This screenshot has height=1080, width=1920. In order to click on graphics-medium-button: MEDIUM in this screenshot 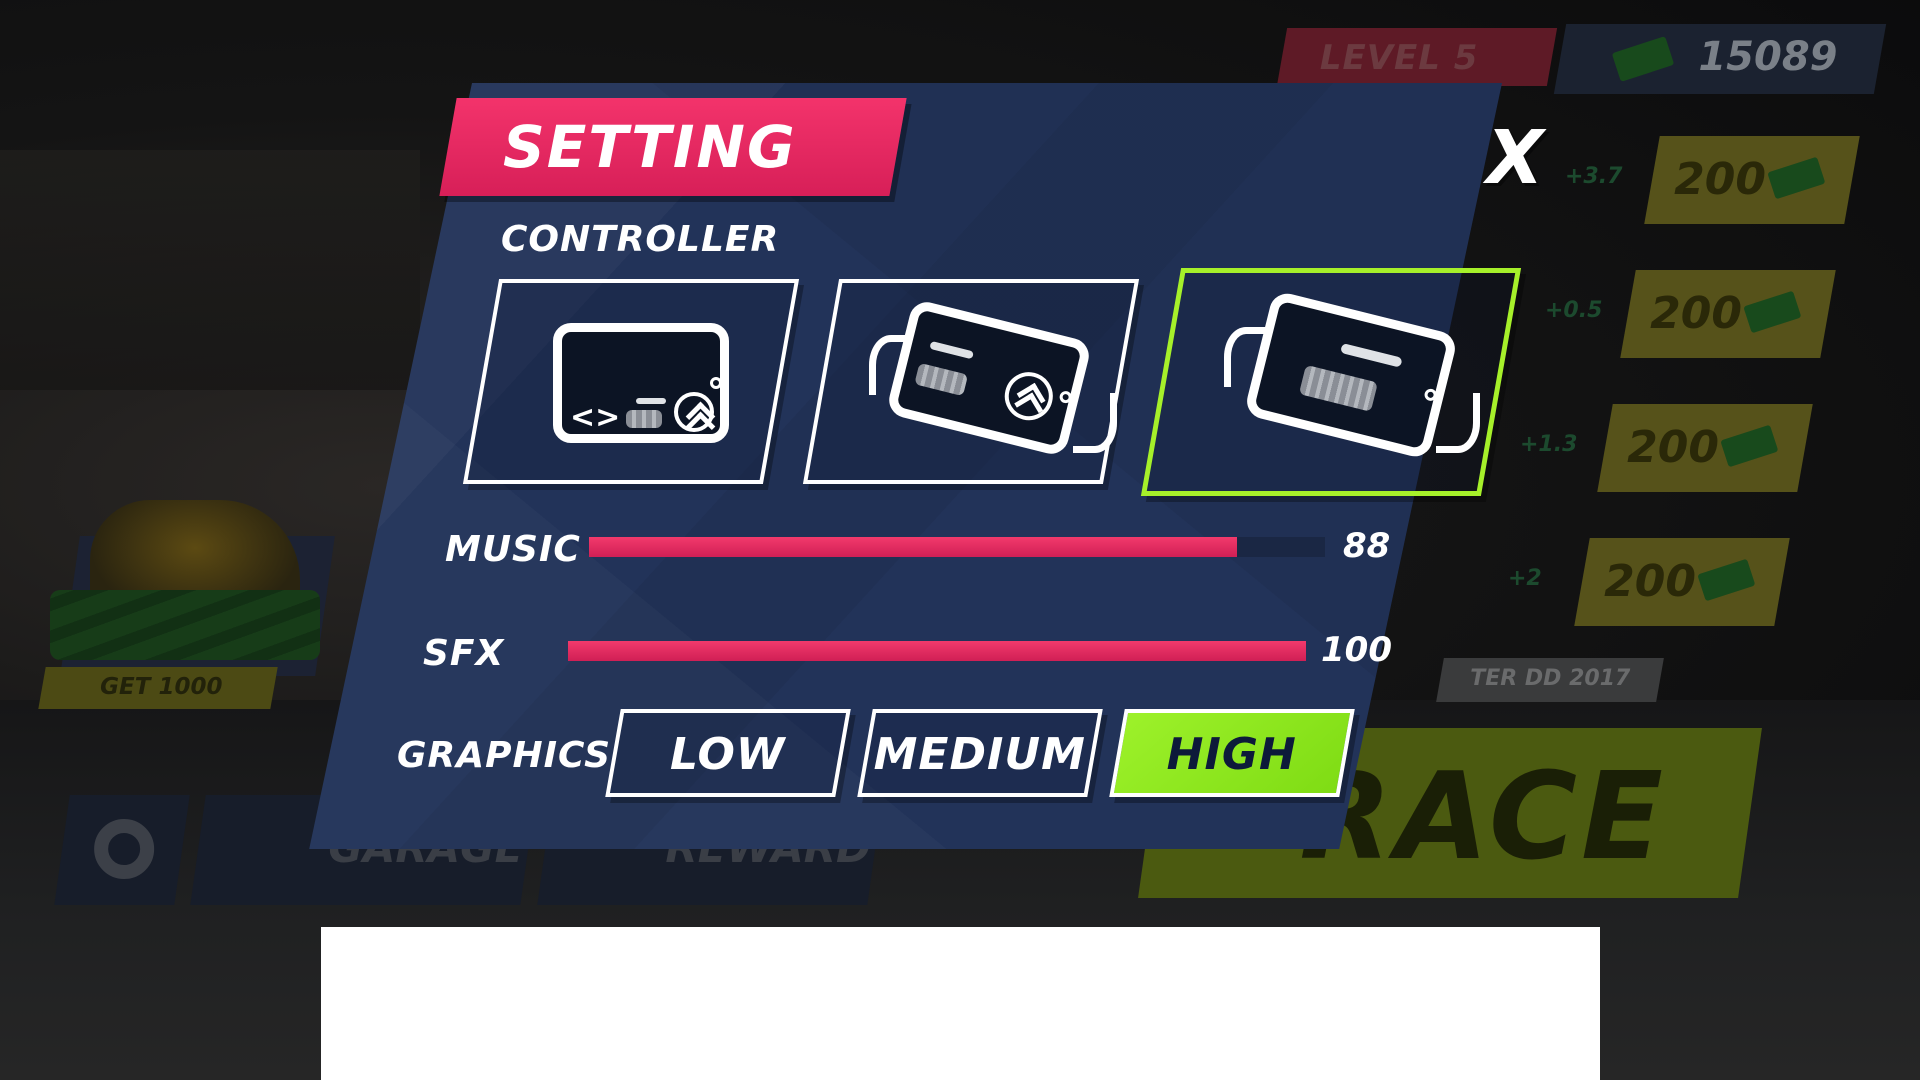, I will do `click(980, 753)`.